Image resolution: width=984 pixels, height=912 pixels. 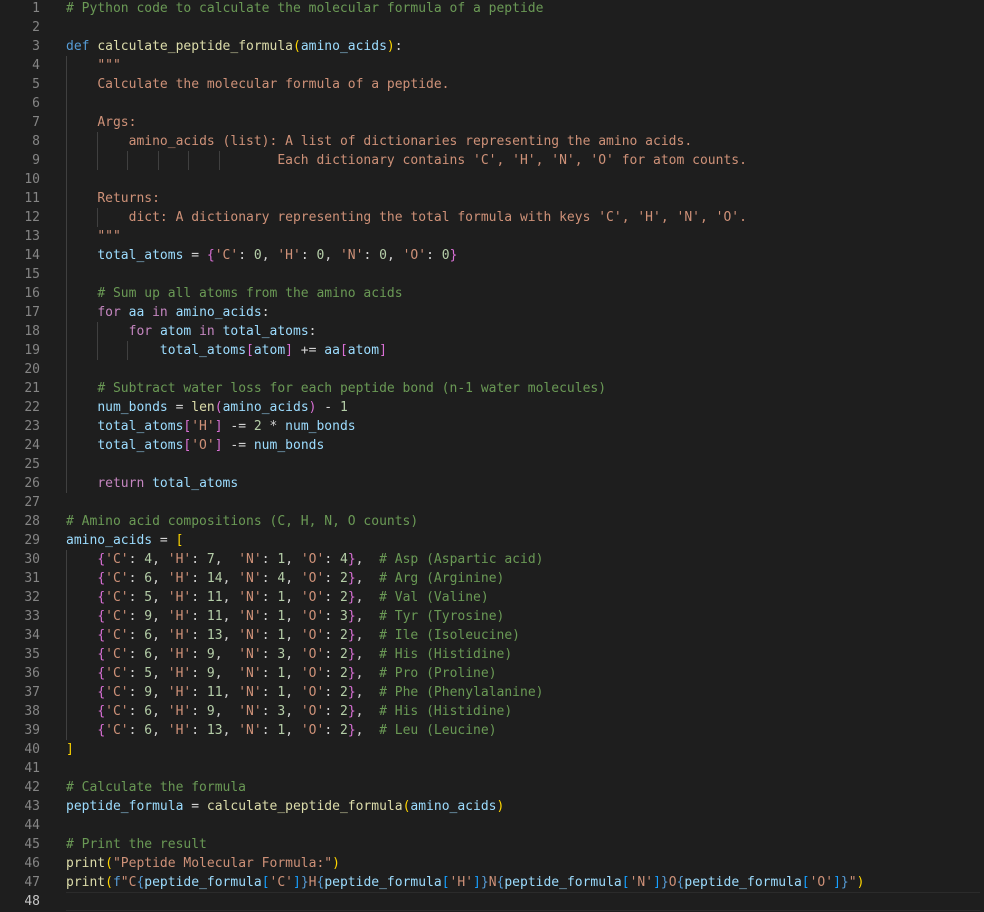 I want to click on code-line: 6, so click(x=492, y=103).